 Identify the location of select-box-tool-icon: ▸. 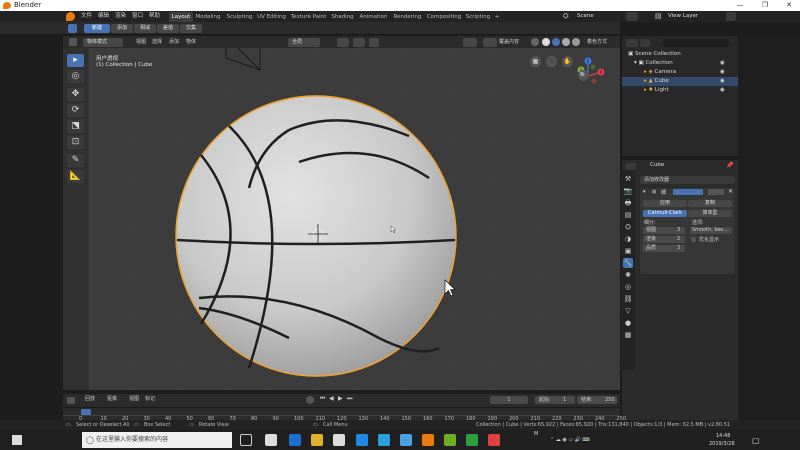
(75, 60).